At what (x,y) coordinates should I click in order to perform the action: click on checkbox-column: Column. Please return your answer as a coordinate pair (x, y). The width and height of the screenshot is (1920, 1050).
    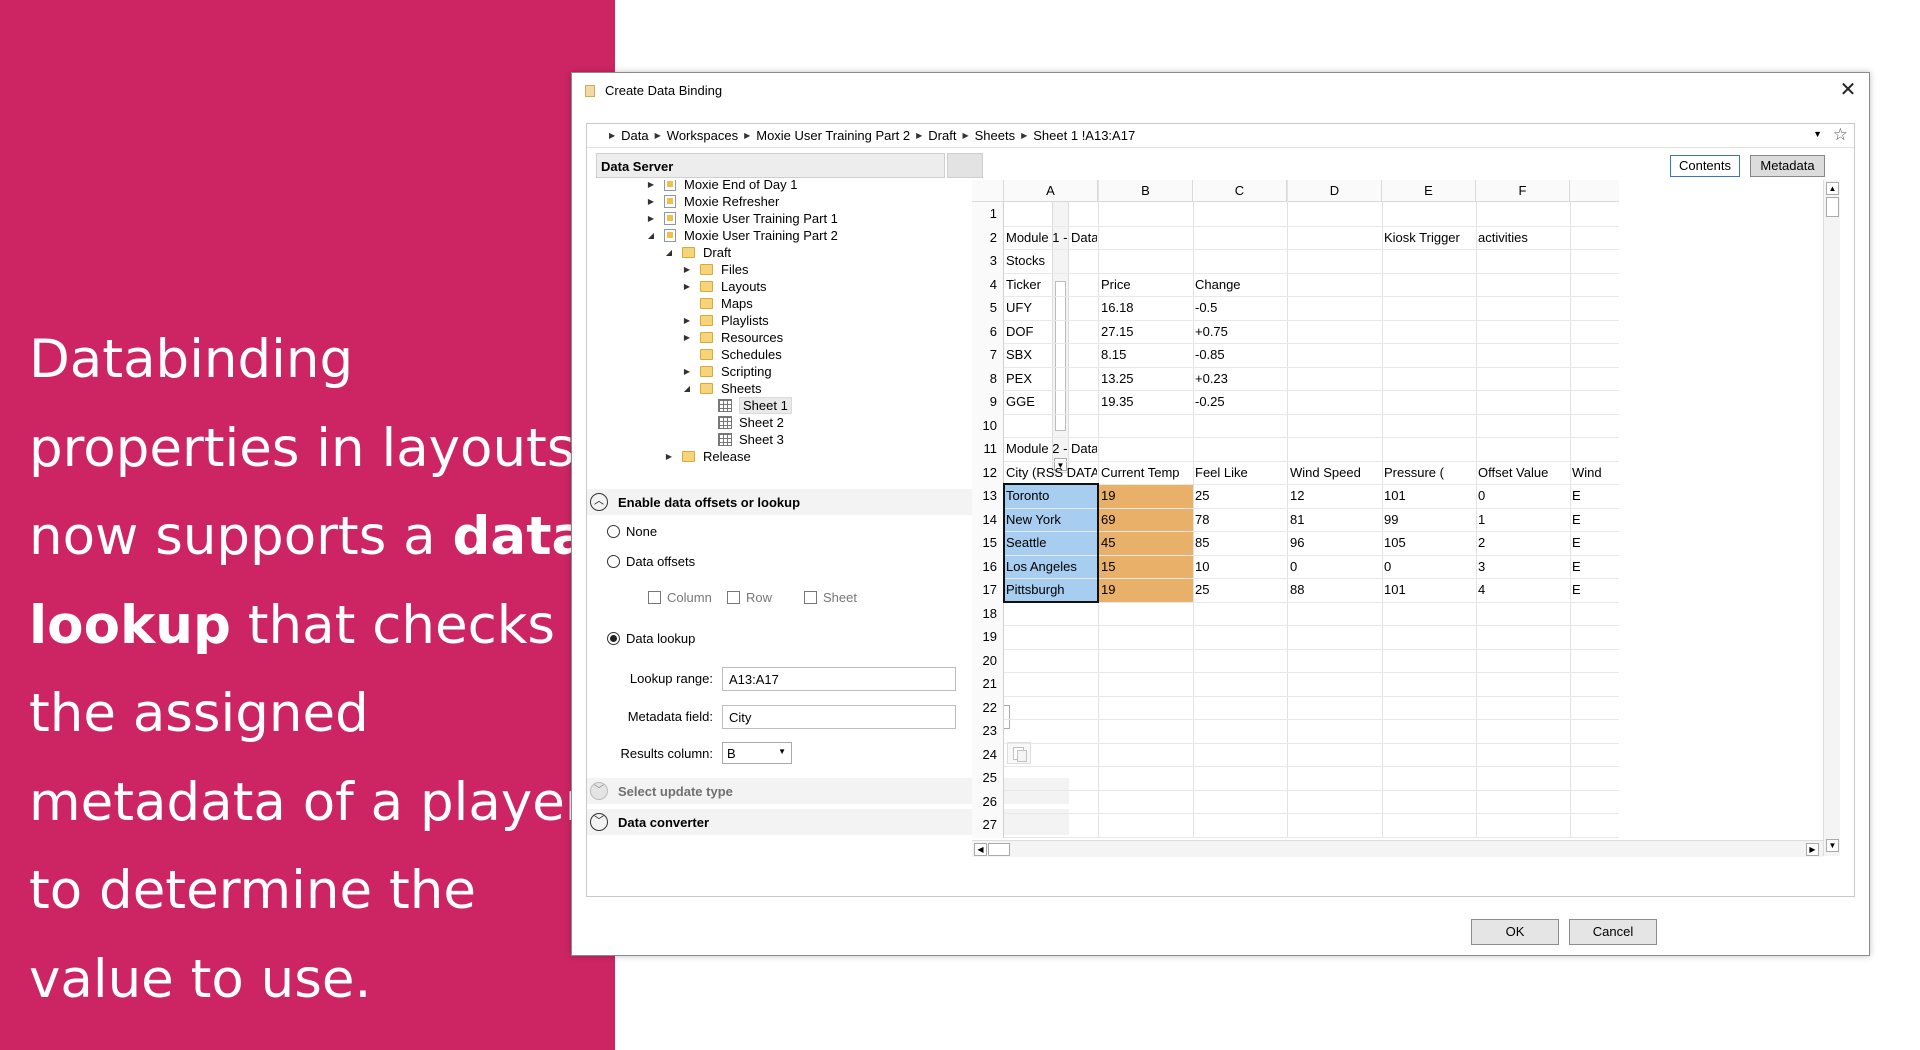
    Looking at the image, I should click on (680, 597).